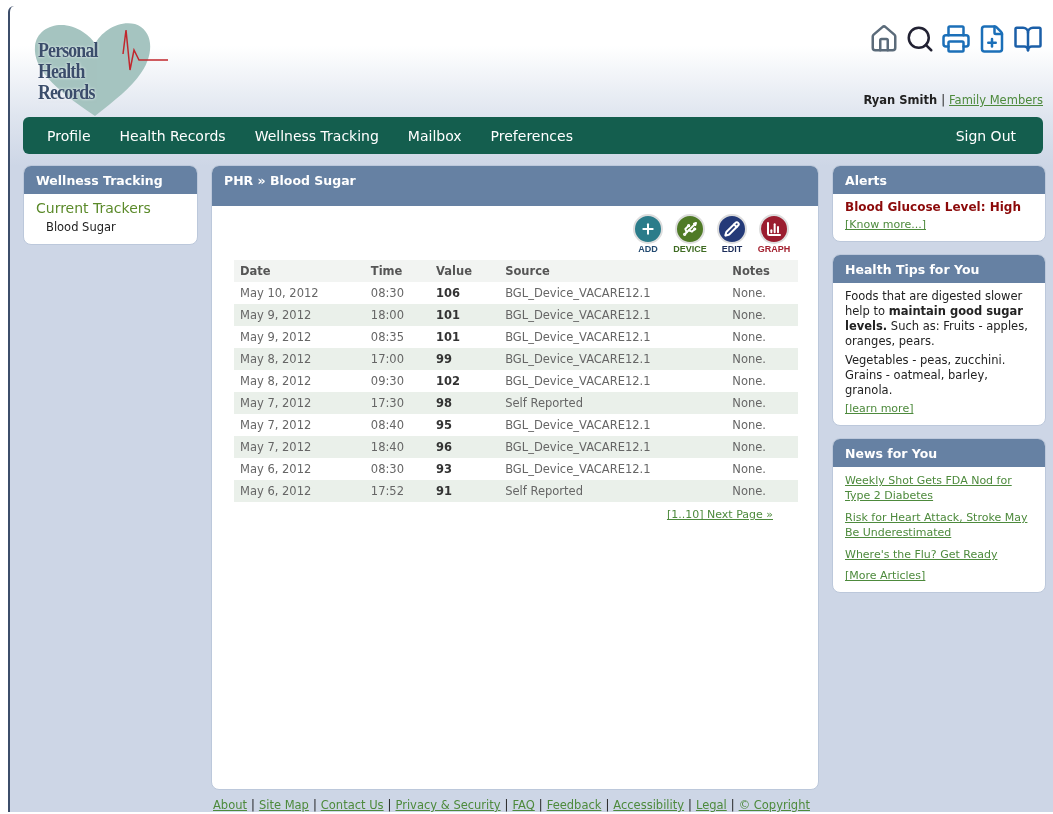 Image resolution: width=1053 pixels, height=814 pixels. Describe the element at coordinates (464, 381) in the screenshot. I see `table-cell: 102` at that location.